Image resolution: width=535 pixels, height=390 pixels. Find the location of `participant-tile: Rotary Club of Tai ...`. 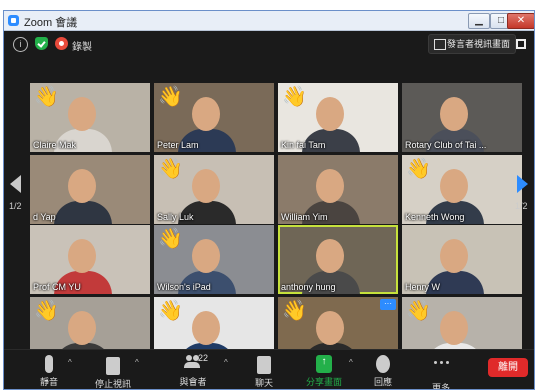

participant-tile: Rotary Club of Tai ... is located at coordinates (462, 117).